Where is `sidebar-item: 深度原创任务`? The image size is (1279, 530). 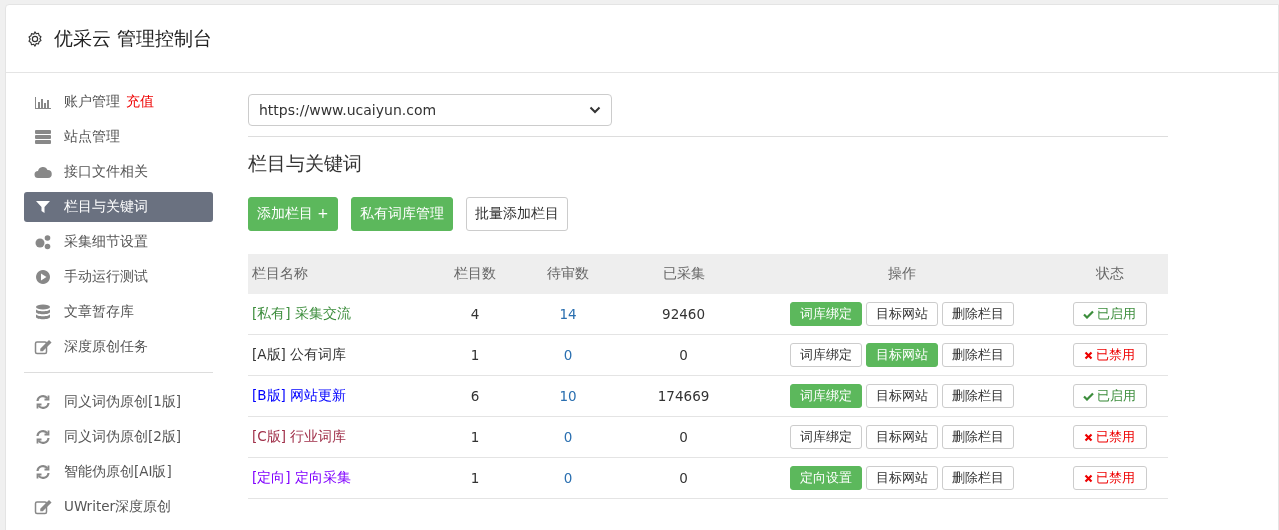
sidebar-item: 深度原创任务 is located at coordinates (118, 347).